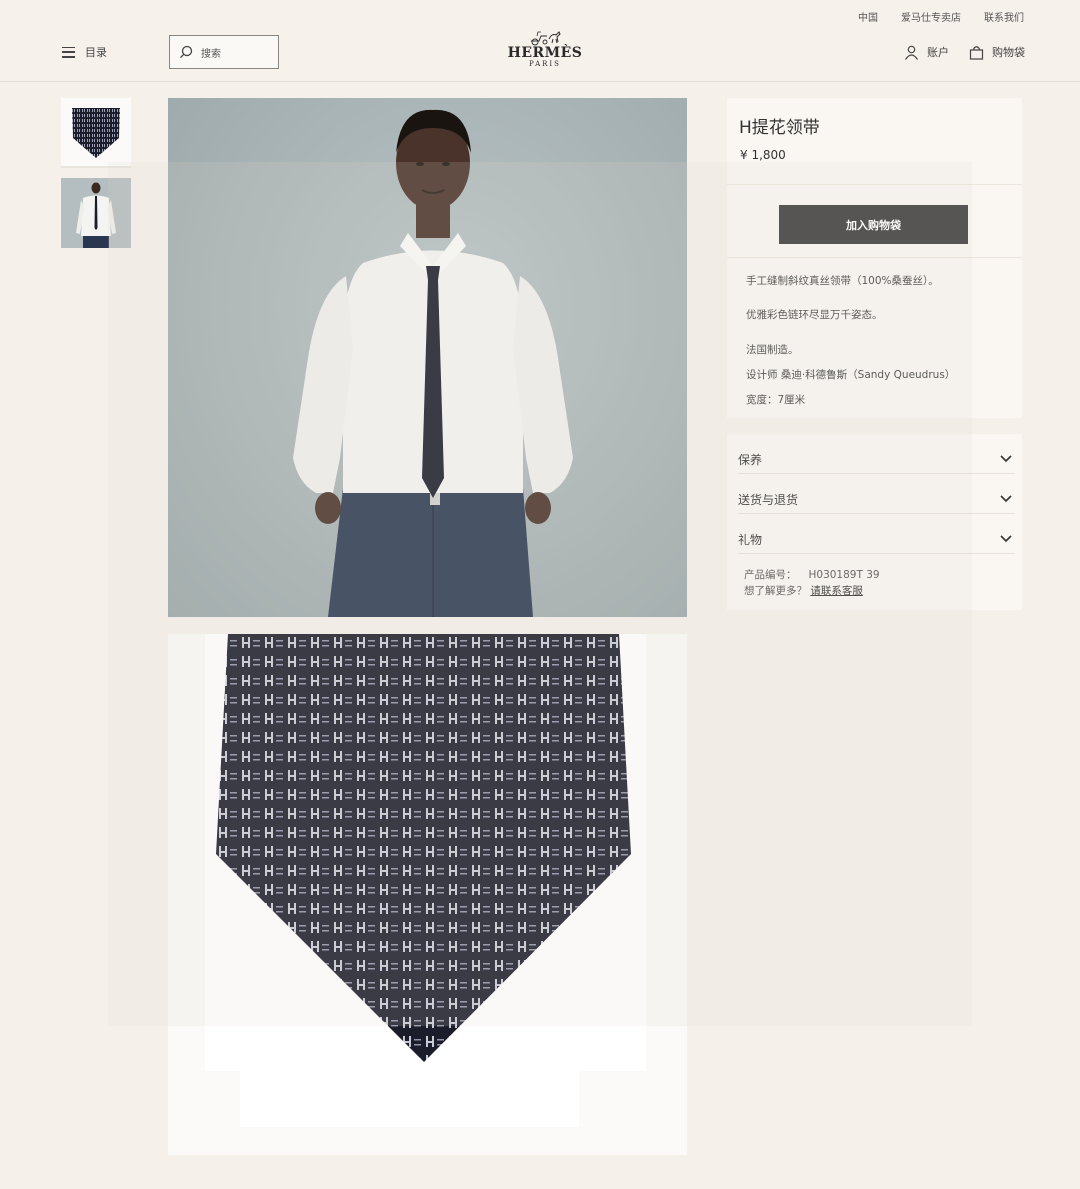  What do you see at coordinates (770, 575) in the screenshot?
I see `product-code-label: 产品编号：` at bounding box center [770, 575].